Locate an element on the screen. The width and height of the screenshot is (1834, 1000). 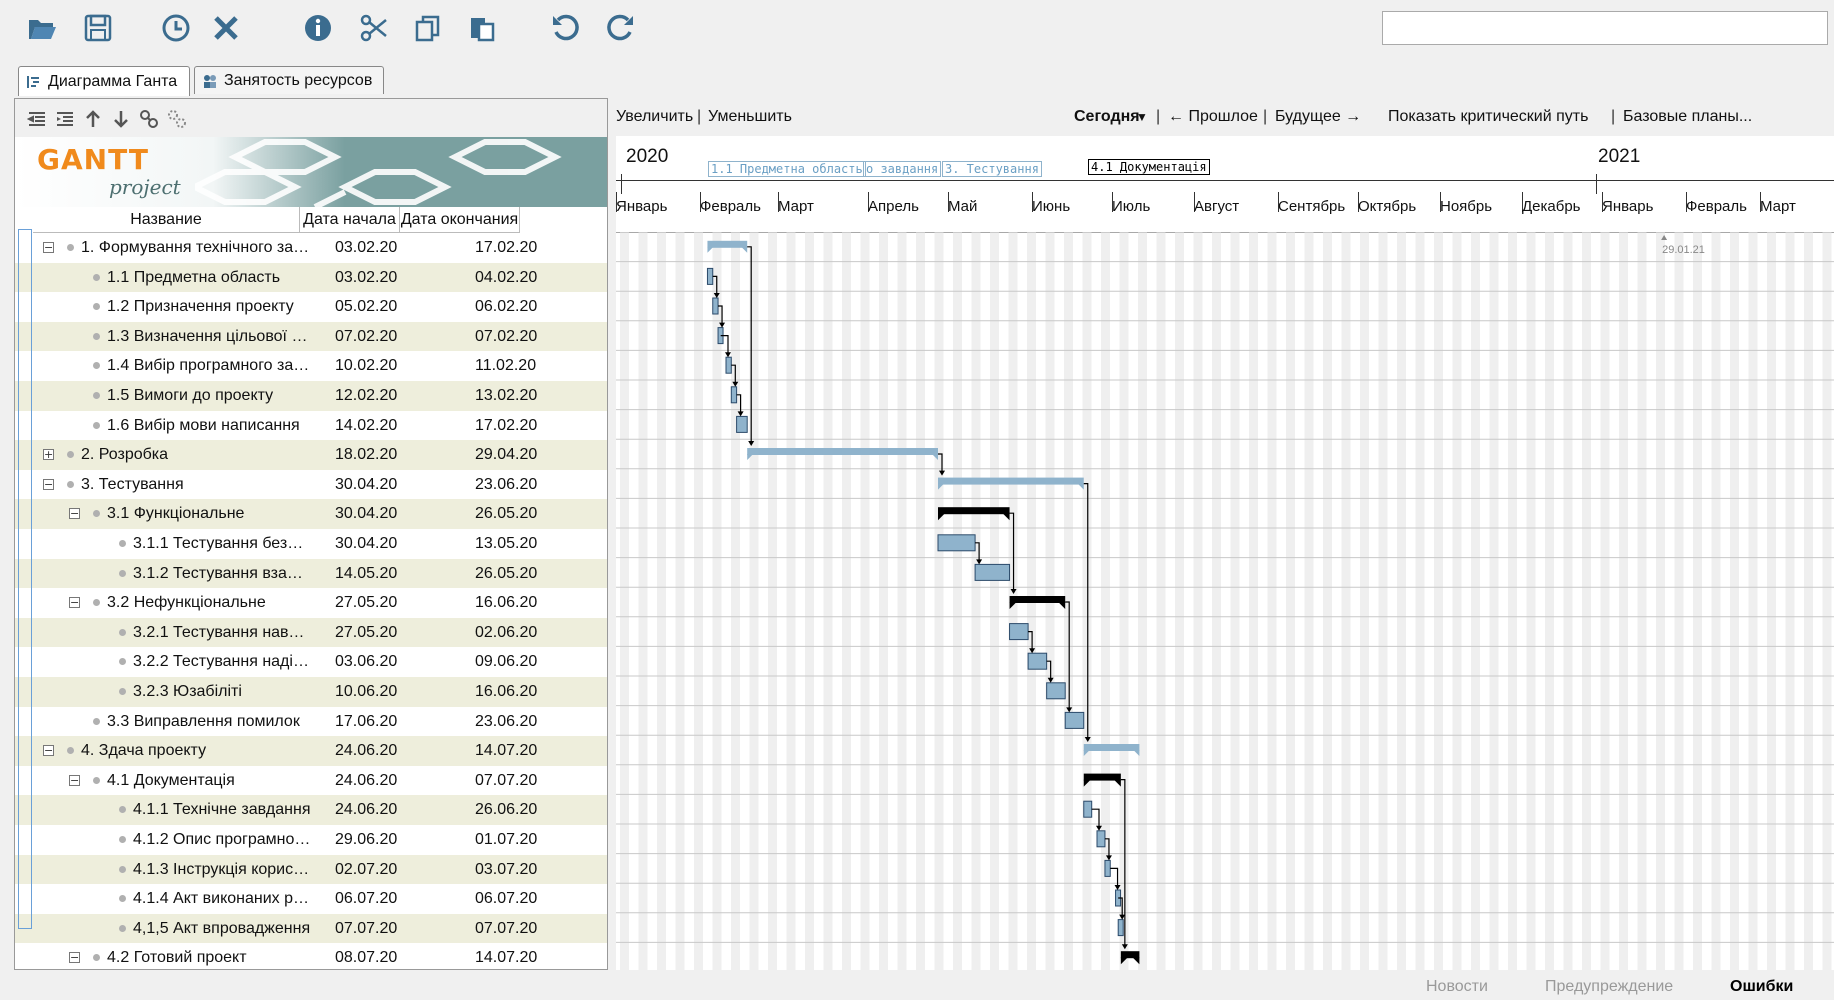
tab-gantt-chart: Диаграмма Ганта is located at coordinates (104, 81).